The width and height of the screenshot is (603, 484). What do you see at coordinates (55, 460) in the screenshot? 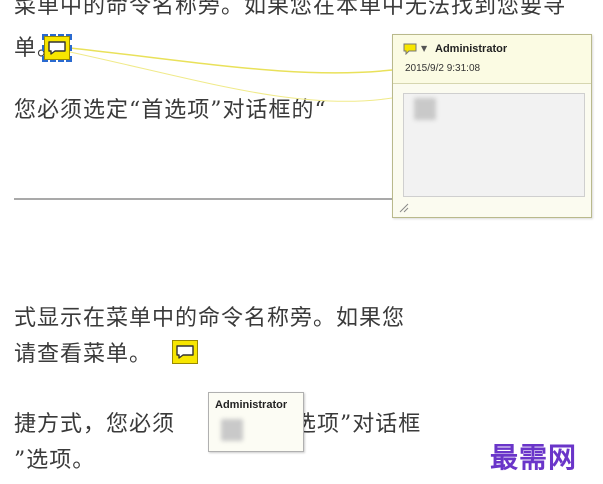
I see `doc-text-line: ”选项。` at bounding box center [55, 460].